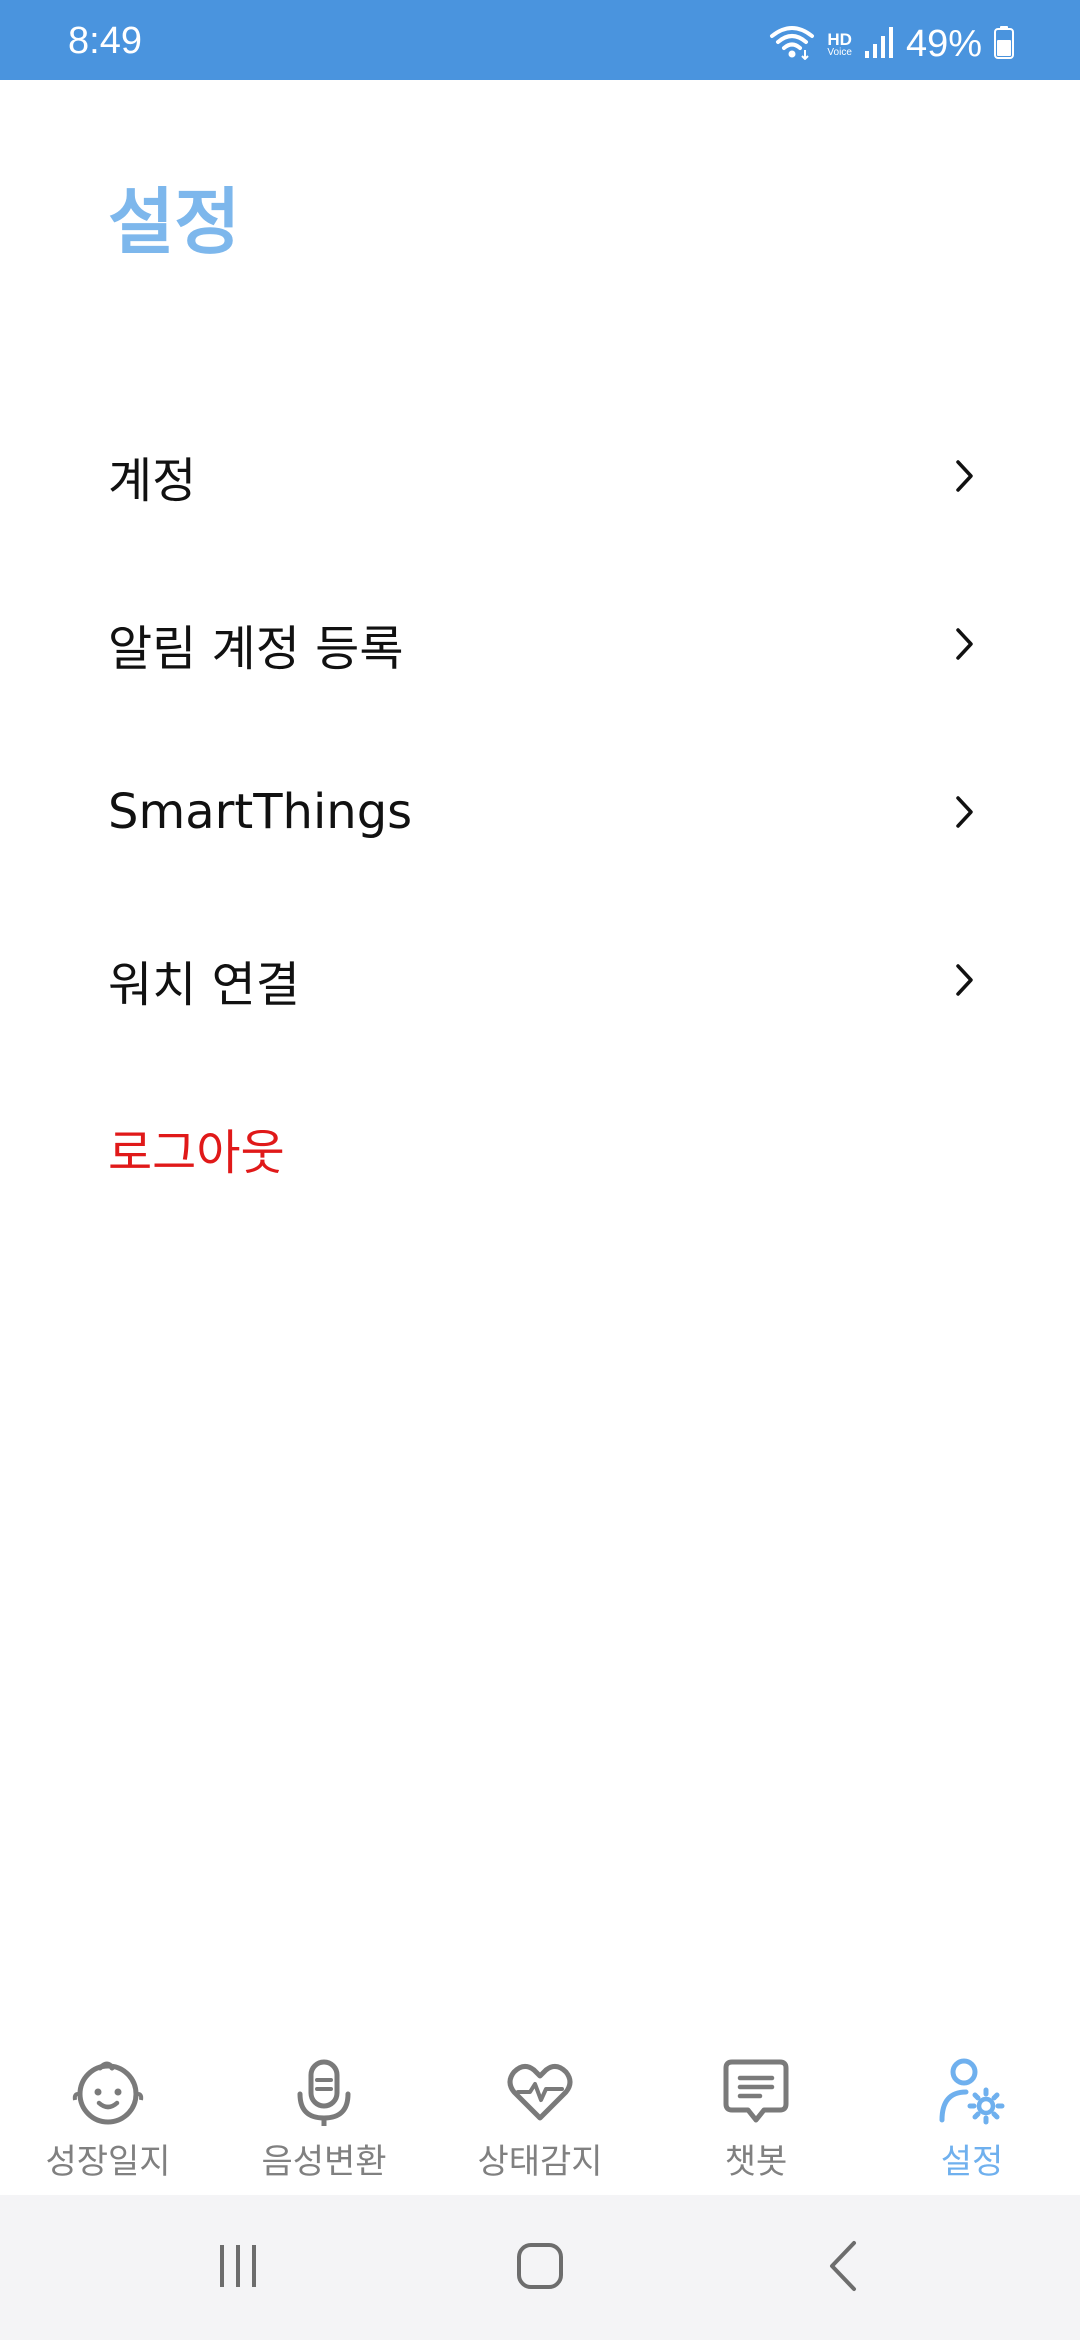 The width and height of the screenshot is (1080, 2340). Describe the element at coordinates (756, 2092) in the screenshot. I see `chat-bubble-icon` at that location.